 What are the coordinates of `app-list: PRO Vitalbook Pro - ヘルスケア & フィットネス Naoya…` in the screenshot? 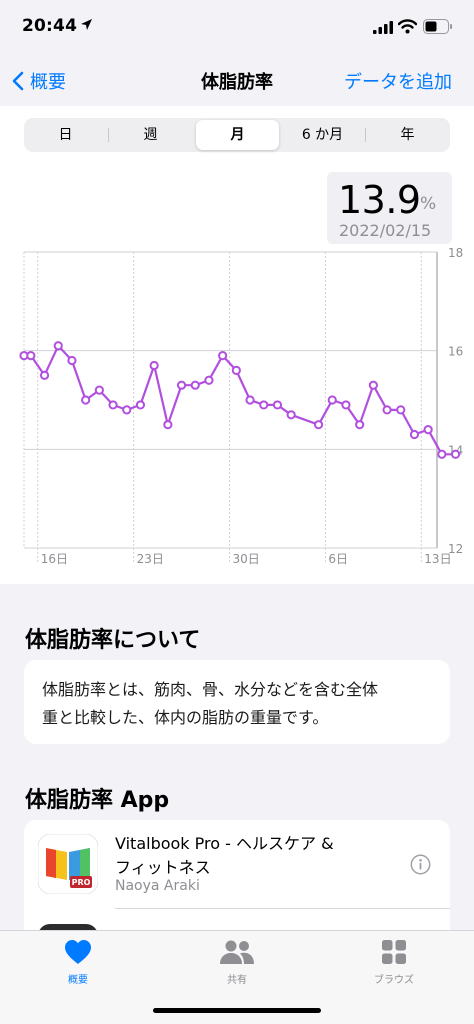 It's located at (237, 876).